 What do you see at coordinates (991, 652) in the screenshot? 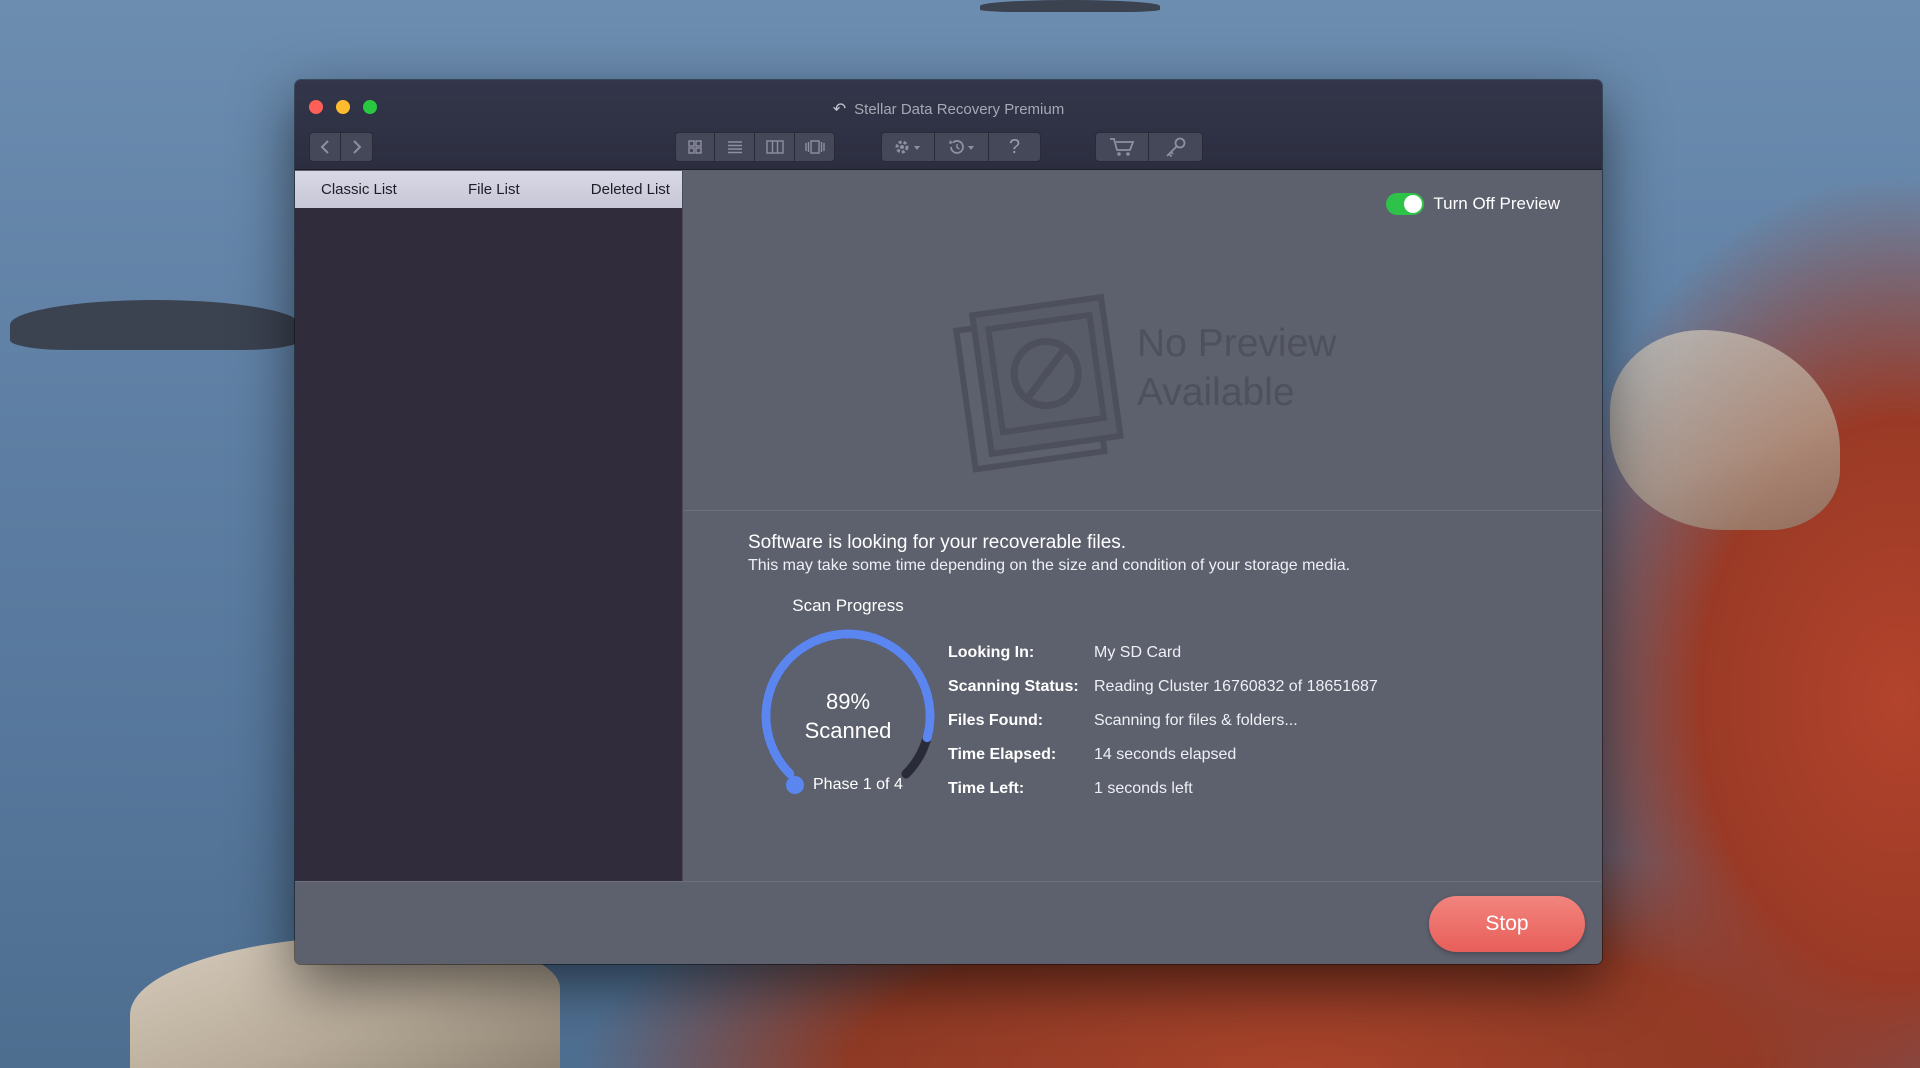
I see `info-key: Looking In:` at bounding box center [991, 652].